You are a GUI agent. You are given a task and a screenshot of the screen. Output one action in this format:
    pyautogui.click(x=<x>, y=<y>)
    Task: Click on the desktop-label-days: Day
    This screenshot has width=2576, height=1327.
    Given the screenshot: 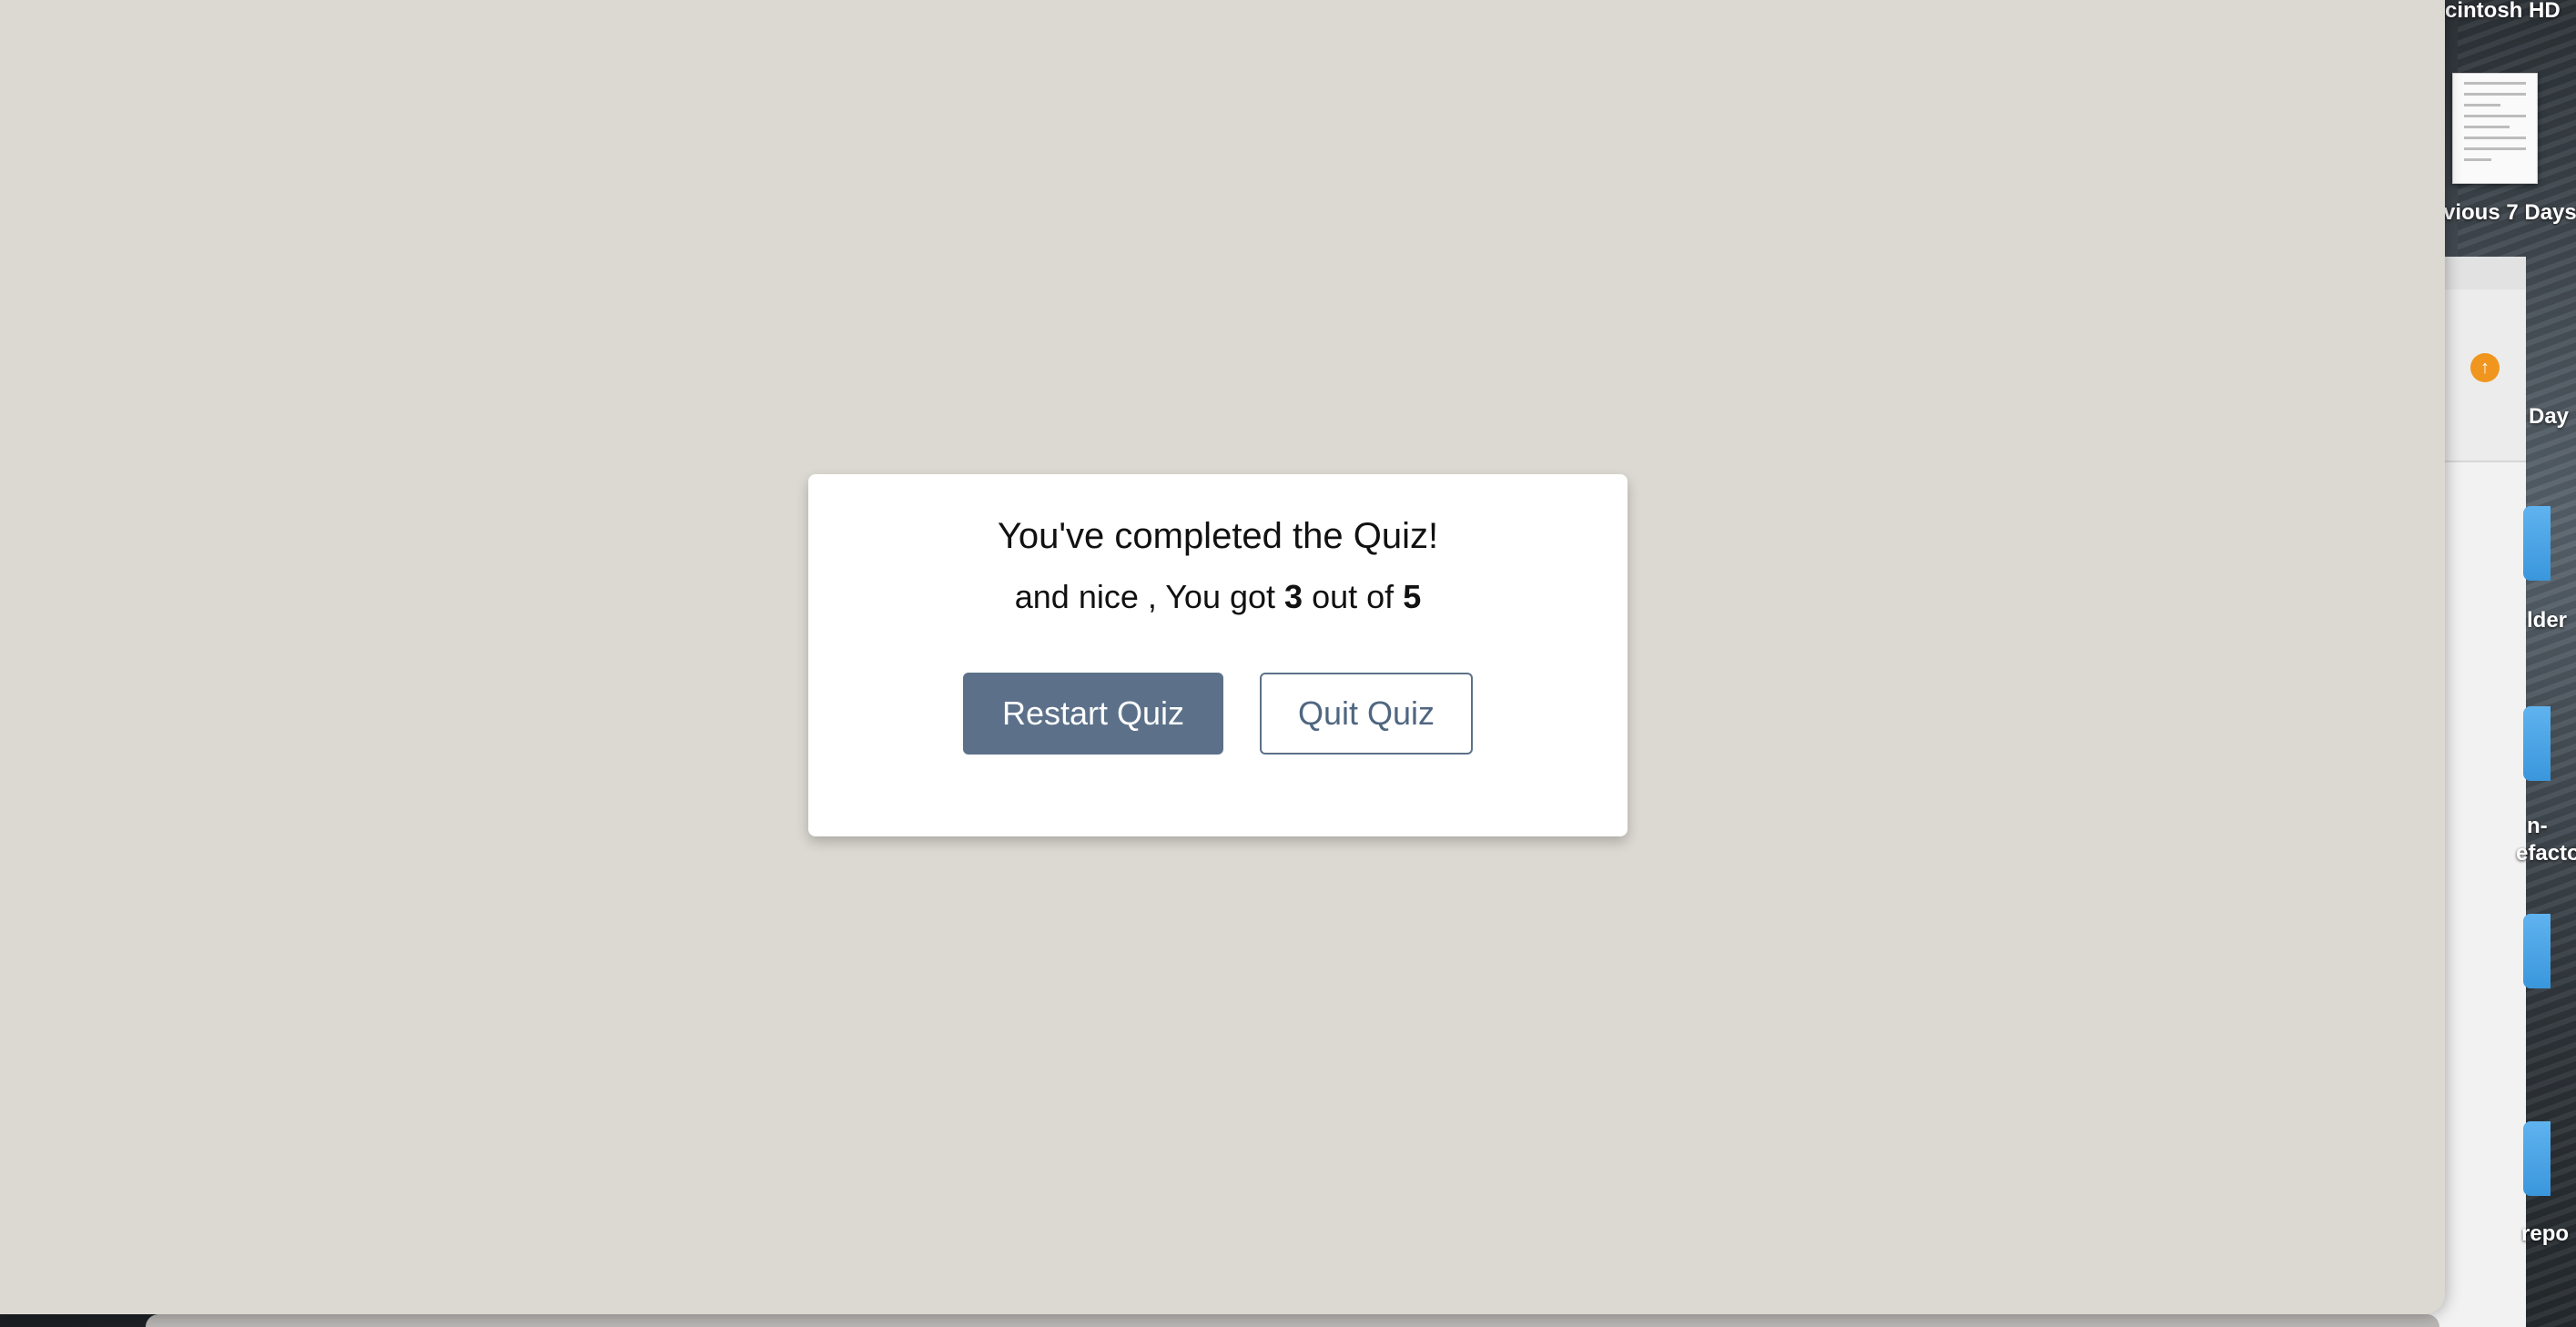 What is the action you would take?
    pyautogui.click(x=2549, y=417)
    